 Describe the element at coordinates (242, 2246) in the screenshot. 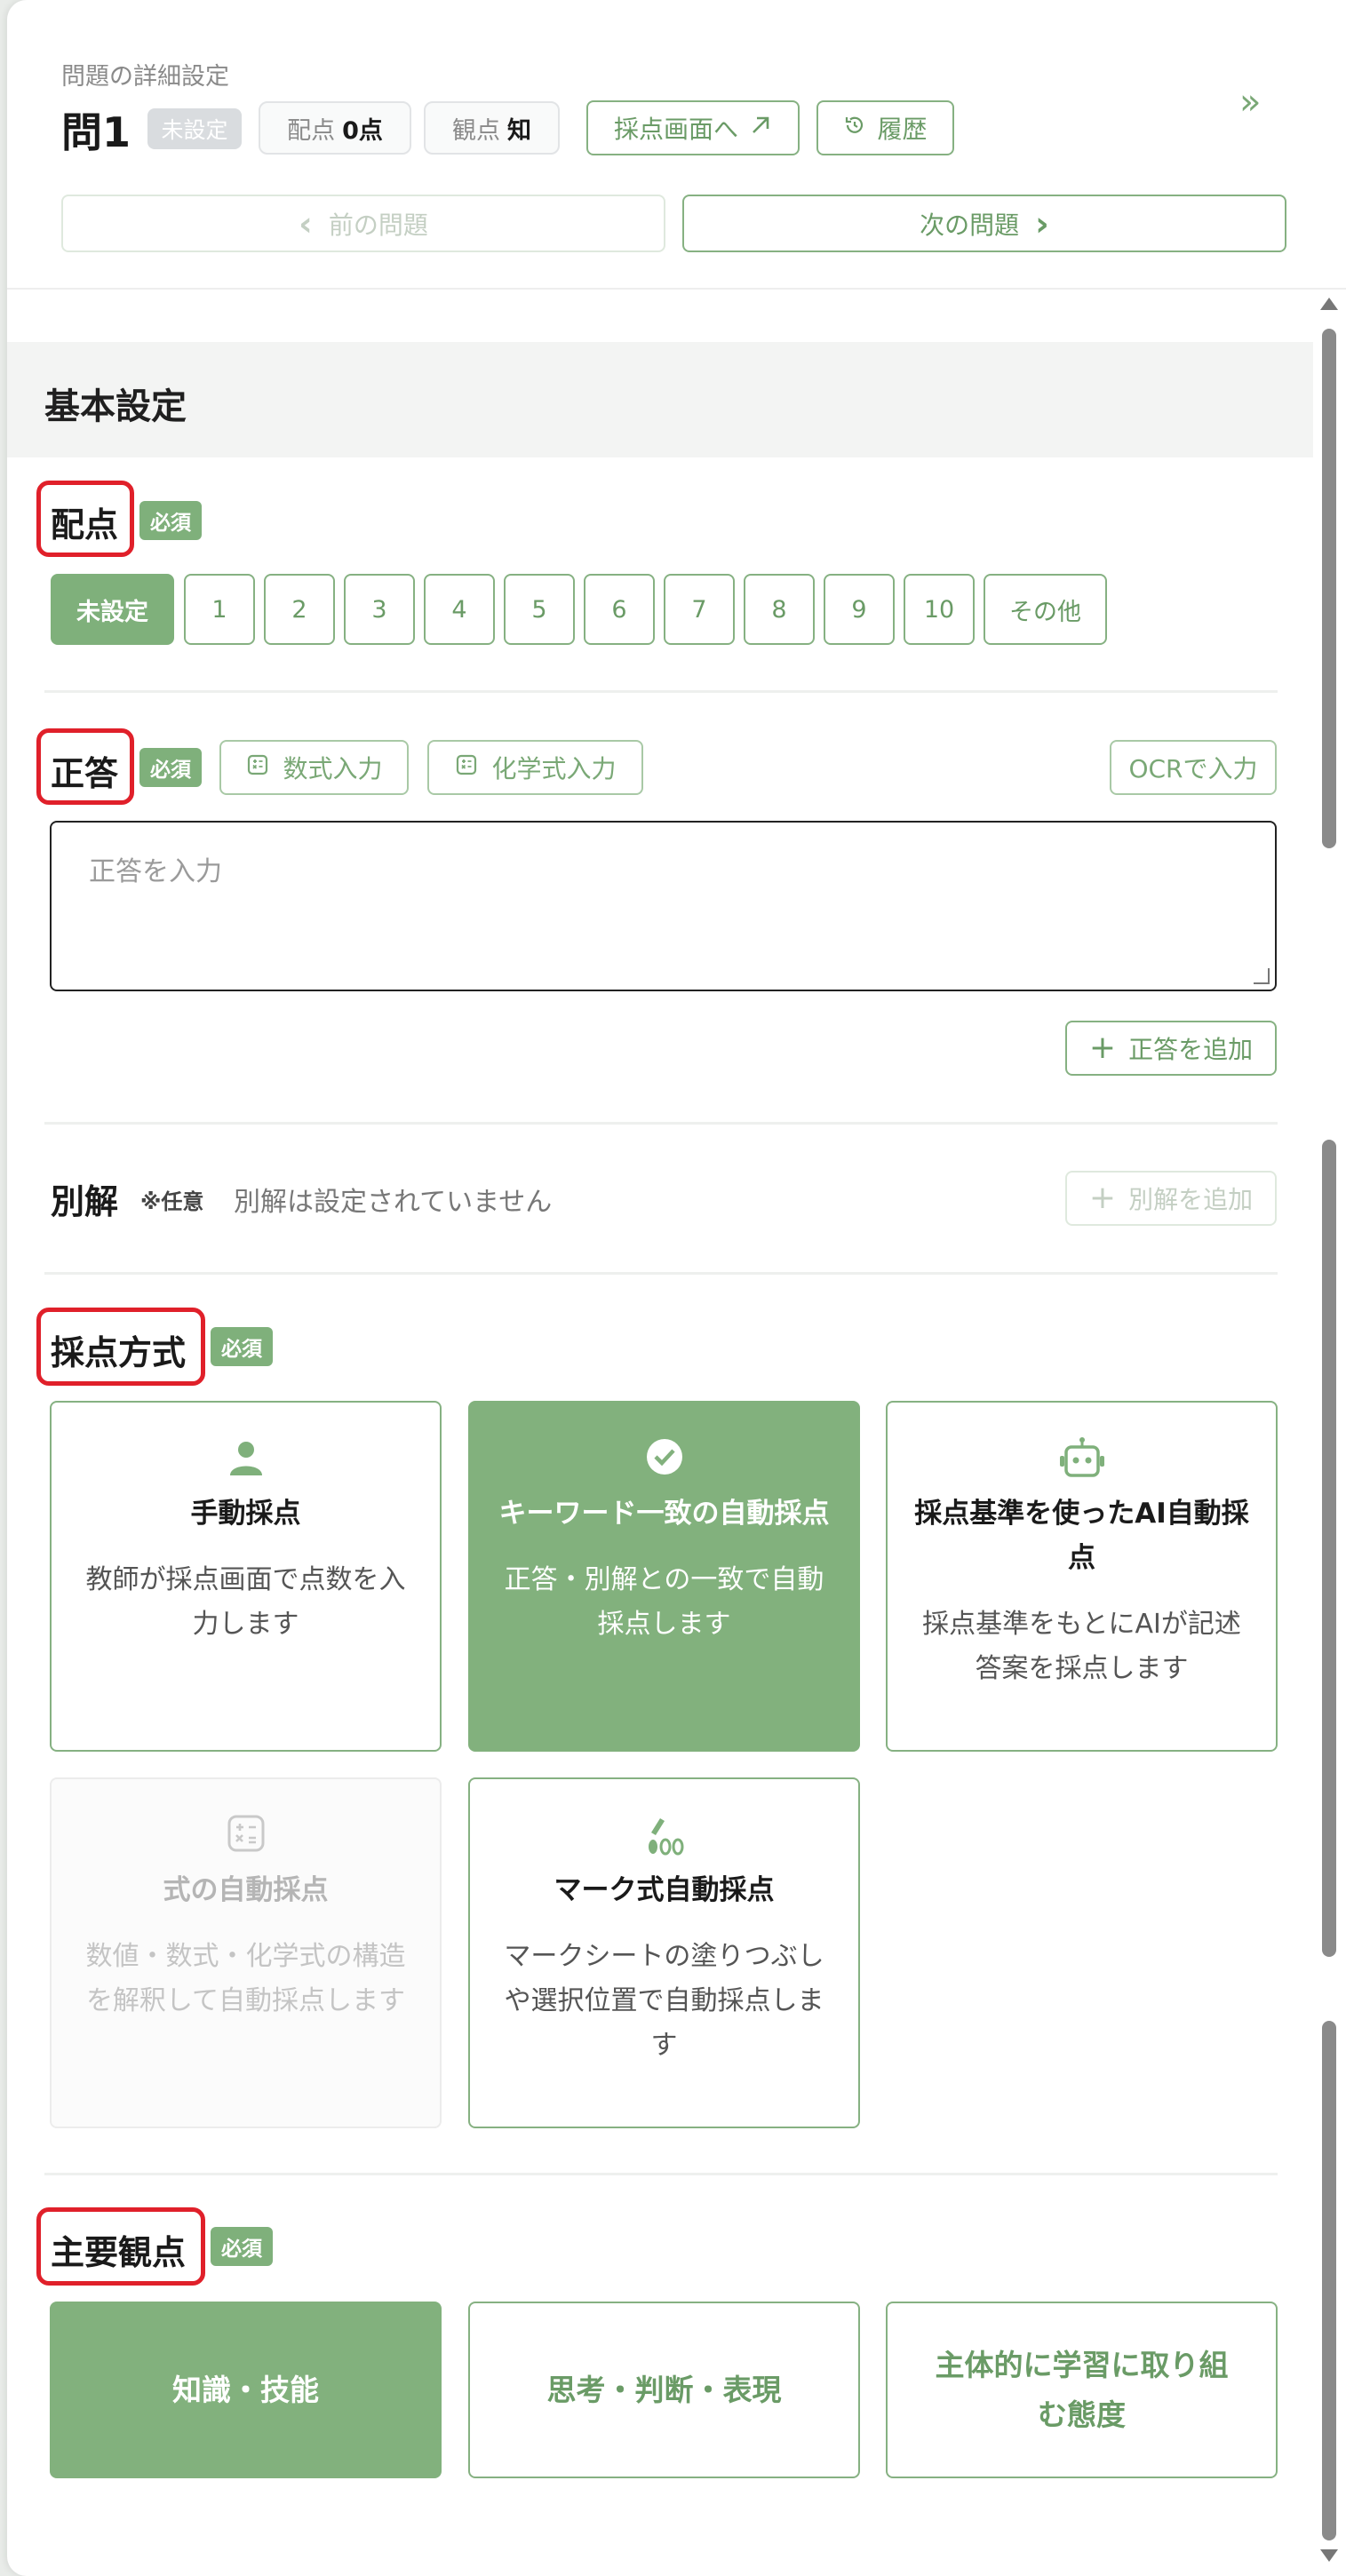

I see `main-viewpoint-required-badge: 必須` at that location.